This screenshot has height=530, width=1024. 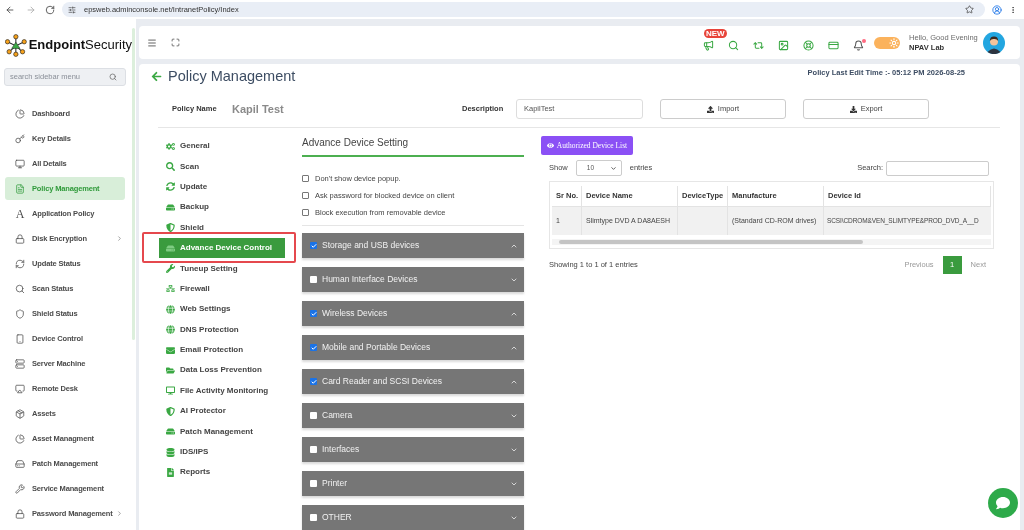 I want to click on lifebuoy-icon, so click(x=808, y=45).